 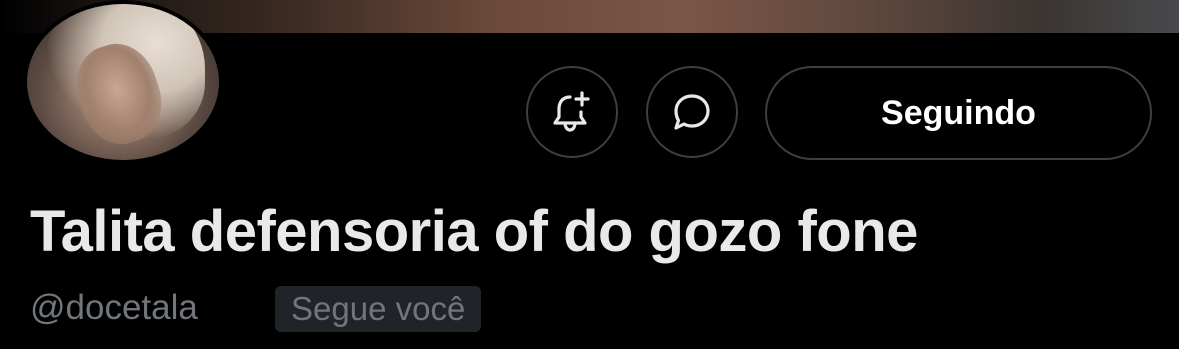 What do you see at coordinates (123, 82) in the screenshot?
I see `avatar` at bounding box center [123, 82].